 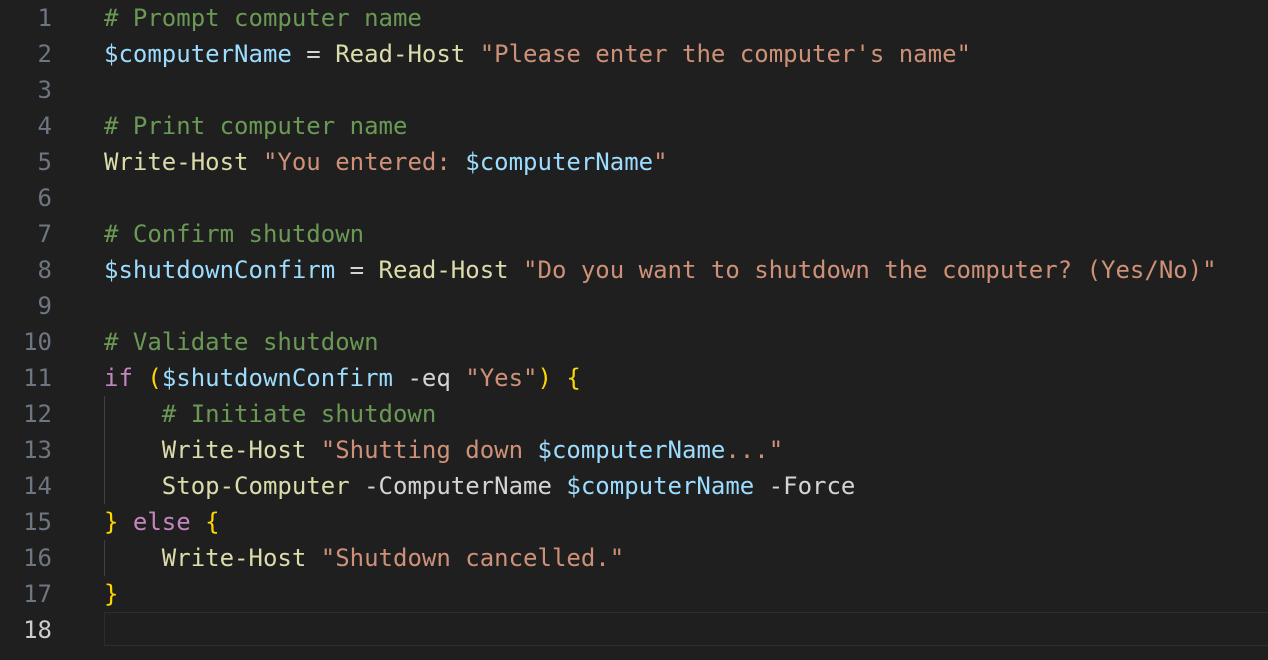 What do you see at coordinates (634, 342) in the screenshot?
I see `code-line: 10 # Validate shutdown` at bounding box center [634, 342].